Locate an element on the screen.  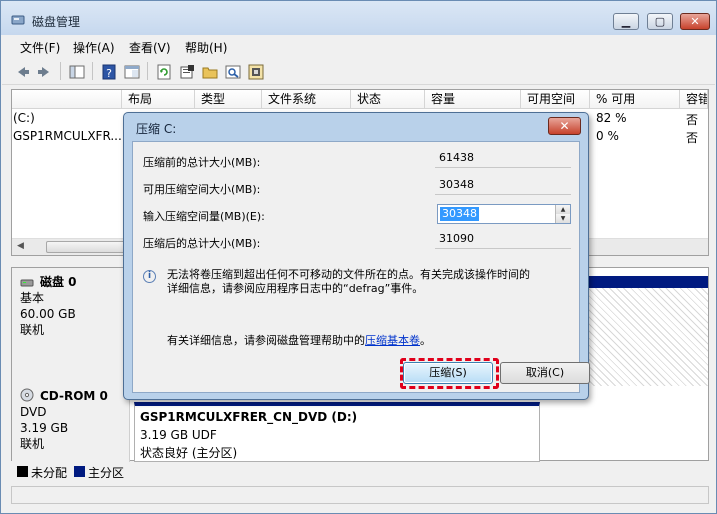
menu-help: 帮助(H) is located at coordinates (206, 47).